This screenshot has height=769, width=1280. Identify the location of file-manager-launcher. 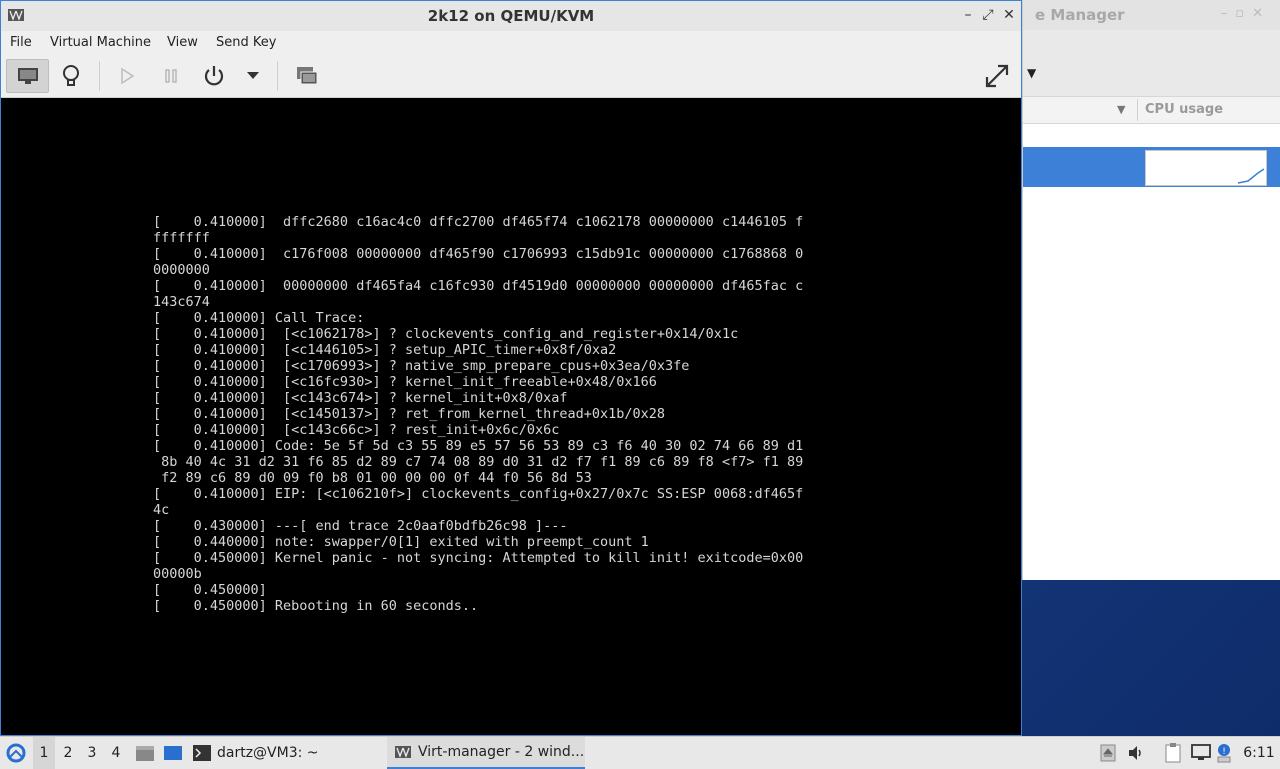
(145, 753).